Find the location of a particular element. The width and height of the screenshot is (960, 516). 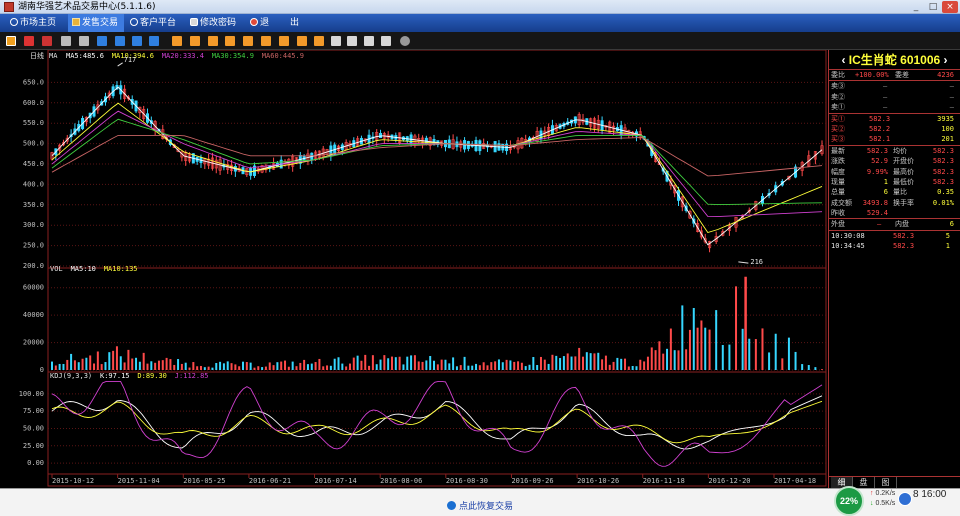

ma-line is located at coordinates (437, 162).